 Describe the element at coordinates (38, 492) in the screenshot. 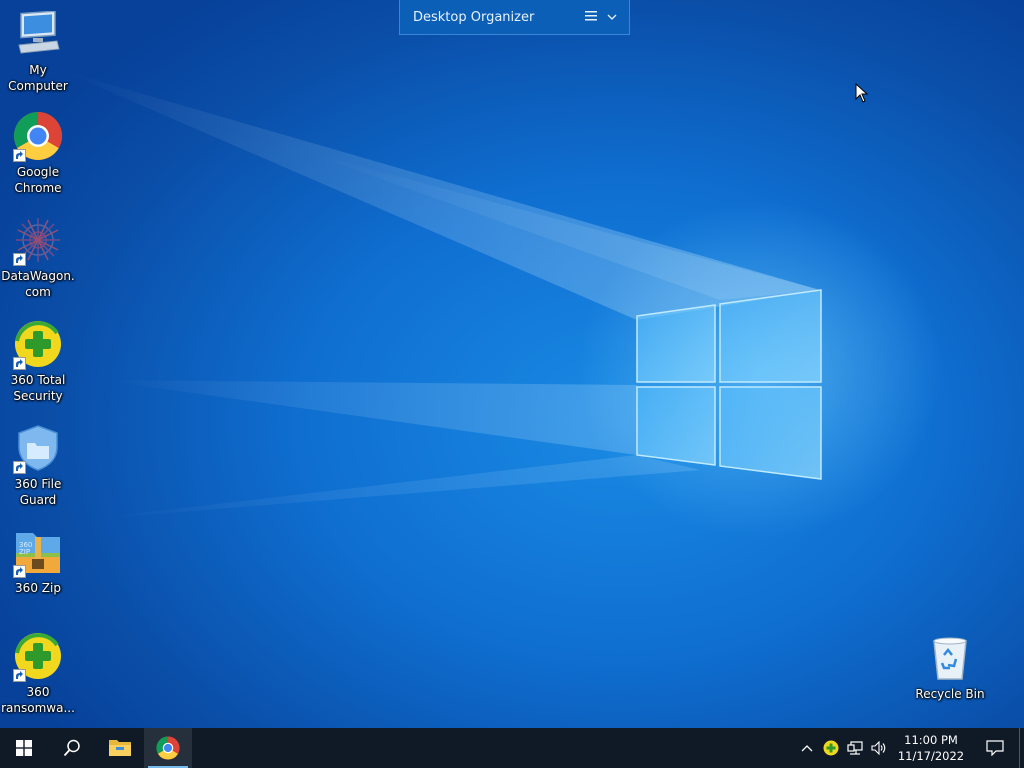

I see `desktop-icon-label: 360 File Guard` at that location.